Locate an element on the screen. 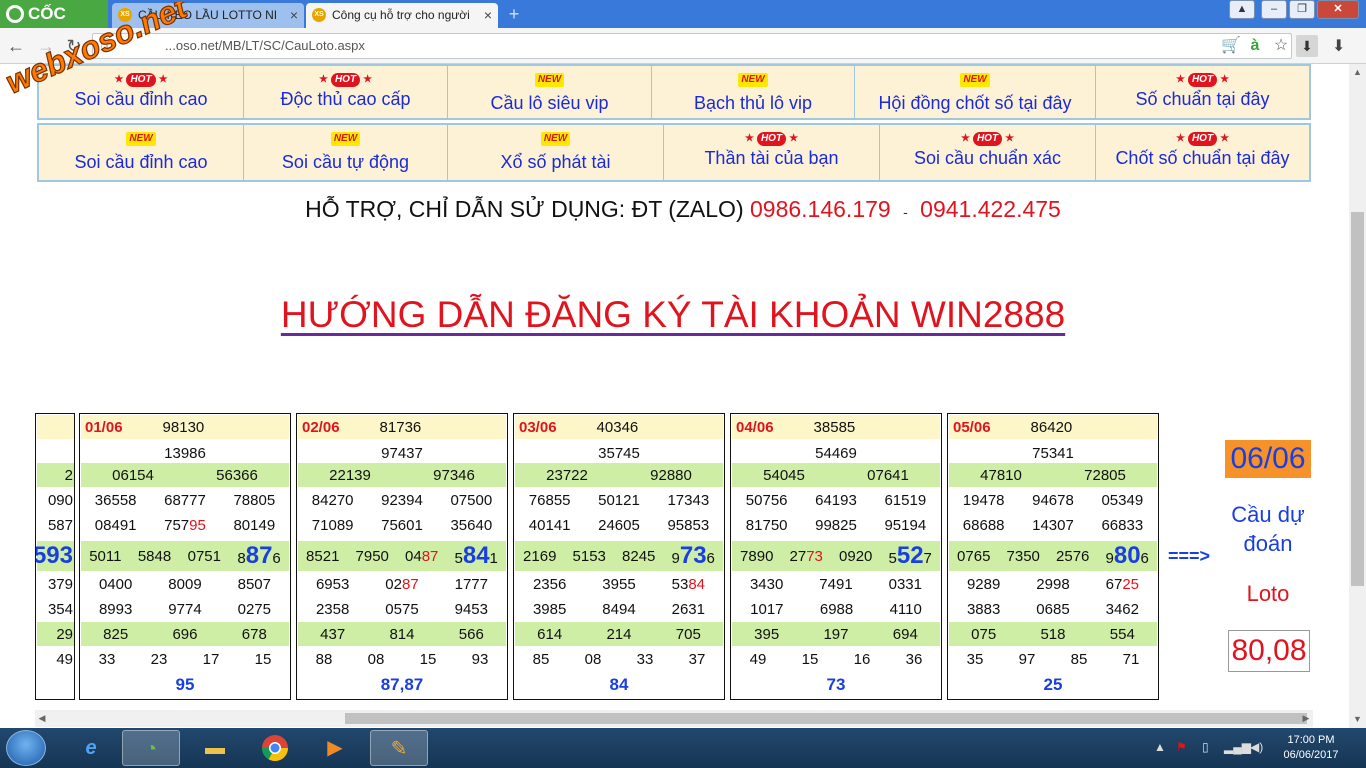 The image size is (1366, 768). phone-2: 0941.422.475 is located at coordinates (990, 209).